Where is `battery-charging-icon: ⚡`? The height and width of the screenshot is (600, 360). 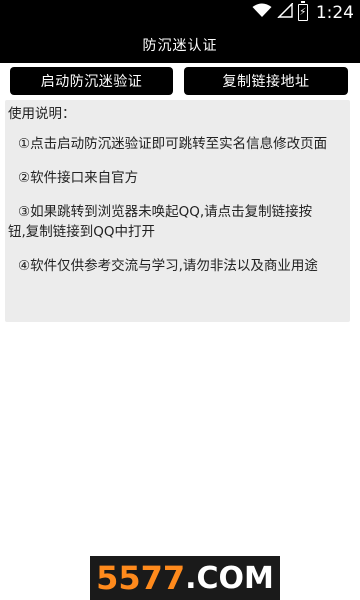 battery-charging-icon: ⚡ is located at coordinates (302, 11).